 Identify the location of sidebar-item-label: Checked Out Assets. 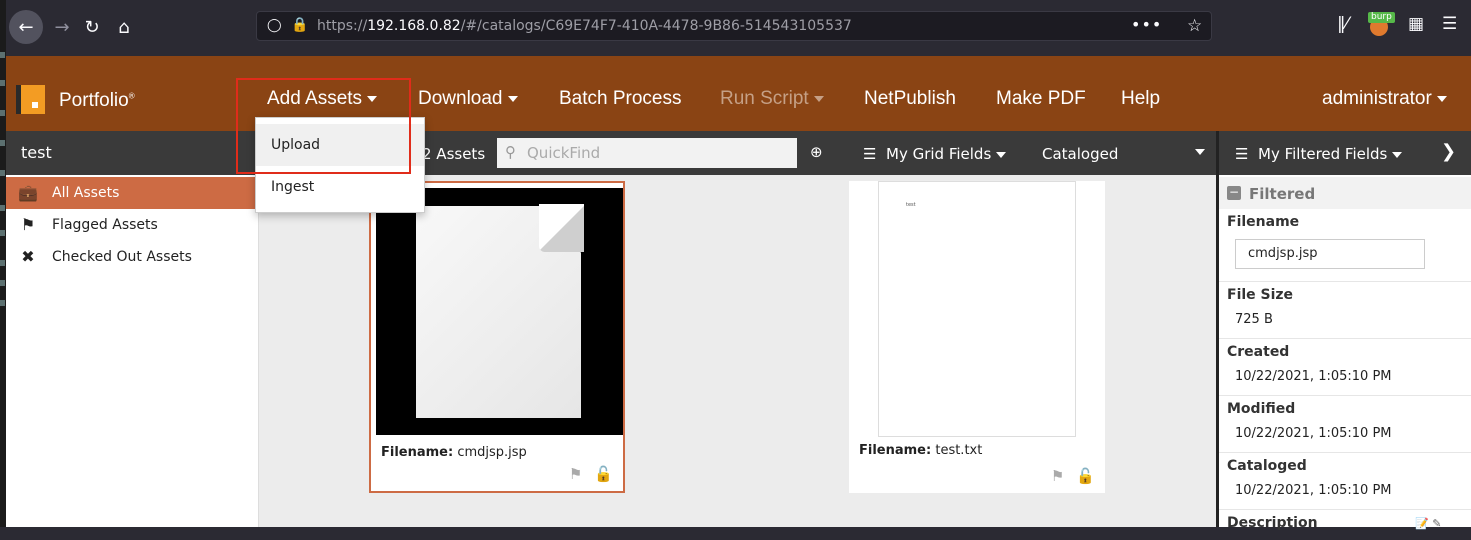
(122, 257).